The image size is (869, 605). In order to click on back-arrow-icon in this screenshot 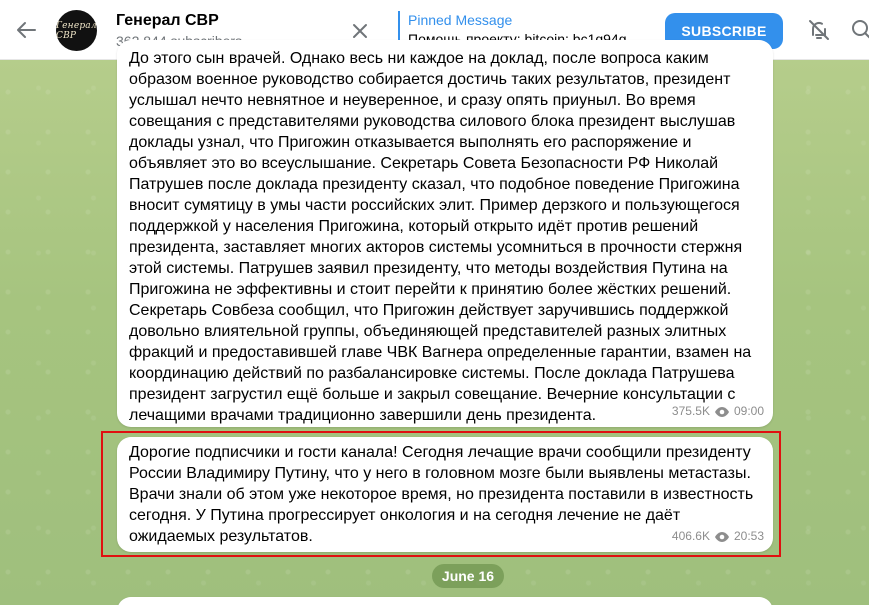, I will do `click(26, 30)`.